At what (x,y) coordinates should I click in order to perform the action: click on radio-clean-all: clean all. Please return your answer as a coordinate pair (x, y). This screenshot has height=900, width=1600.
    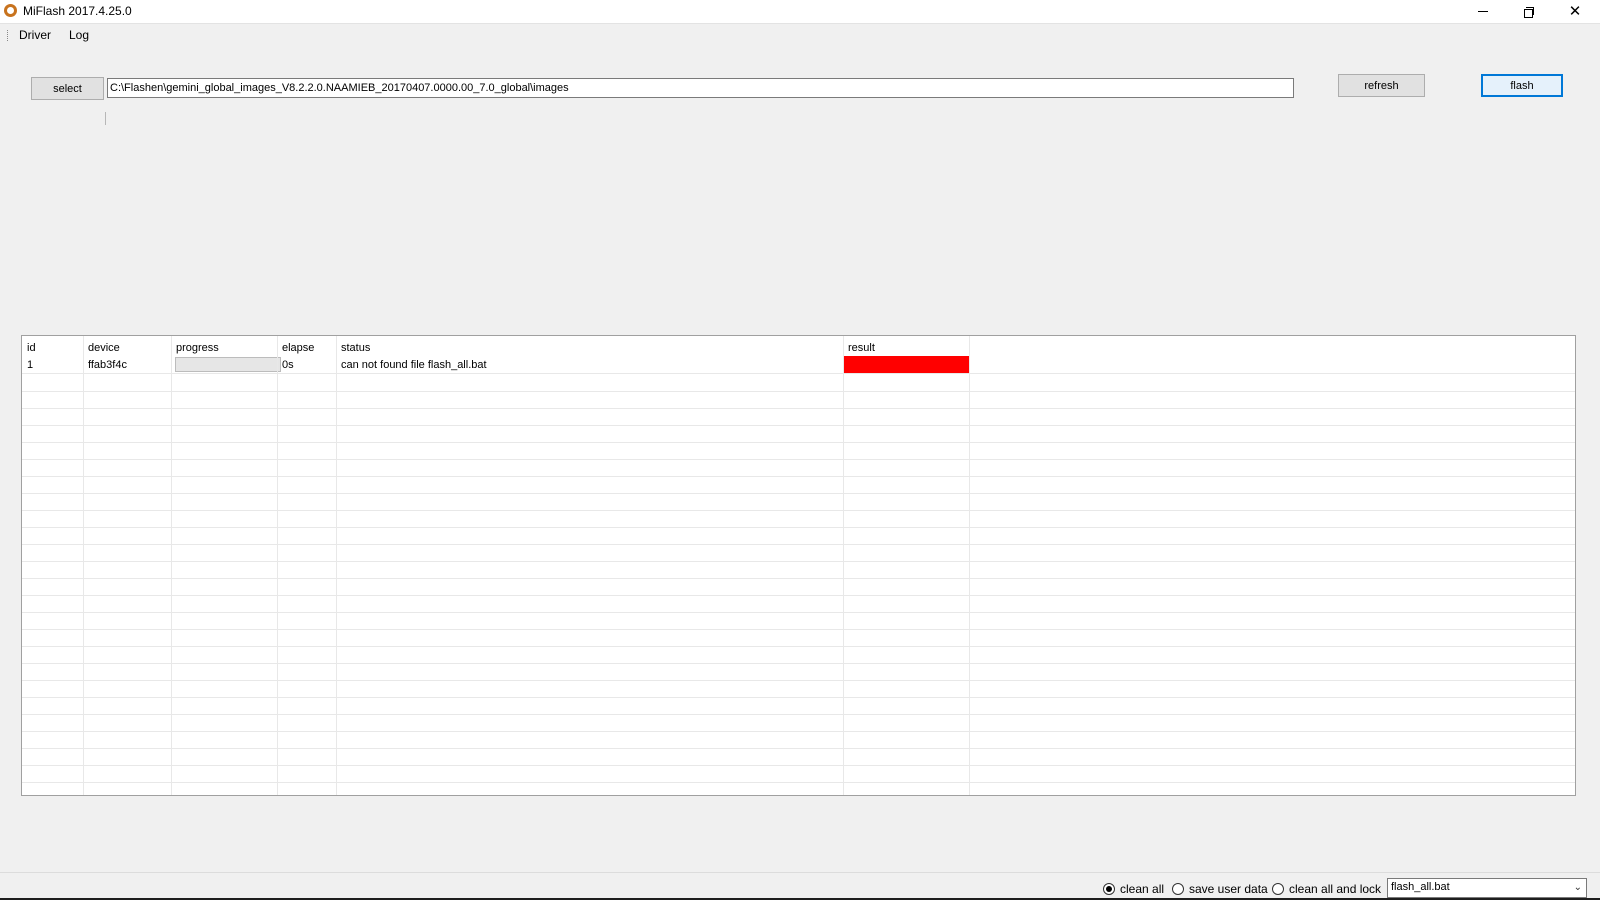
    Looking at the image, I should click on (1133, 889).